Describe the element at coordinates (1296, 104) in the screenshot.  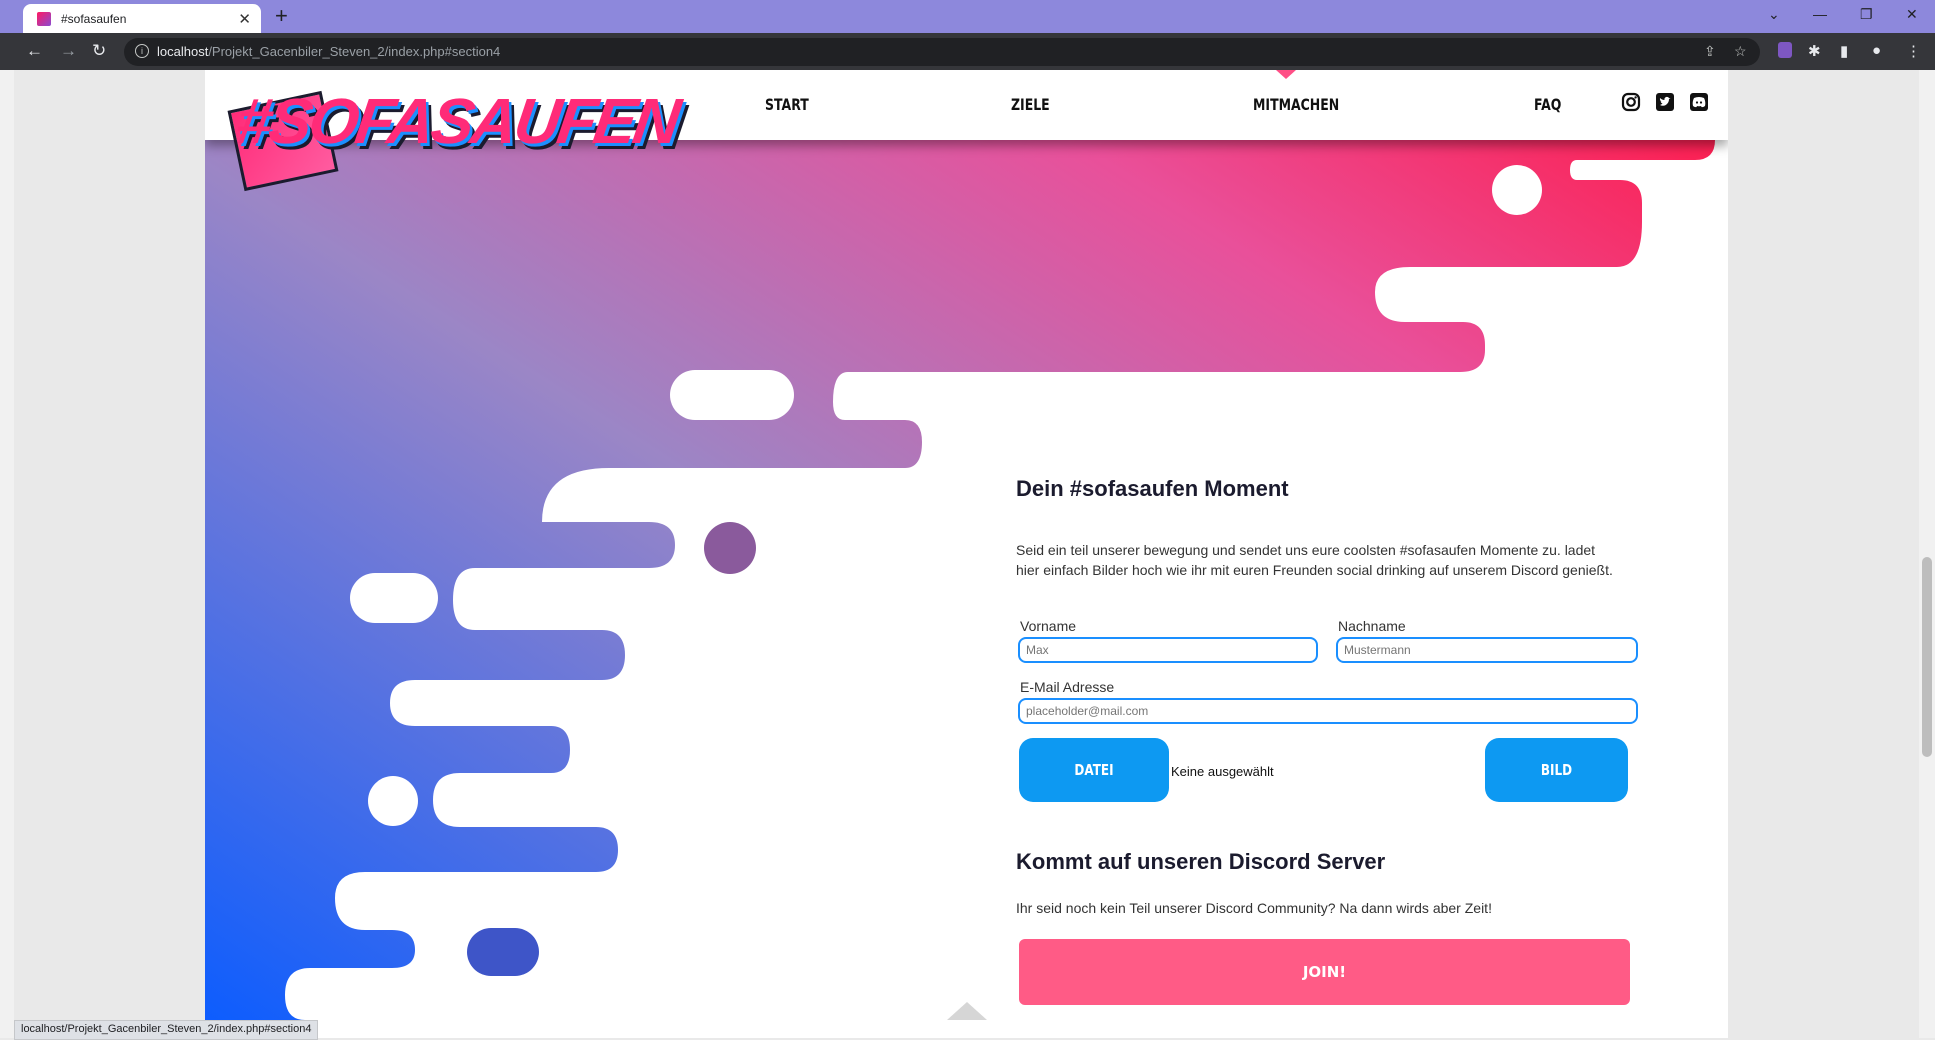
I see `nav-mitmachen: MITMACHEN` at that location.